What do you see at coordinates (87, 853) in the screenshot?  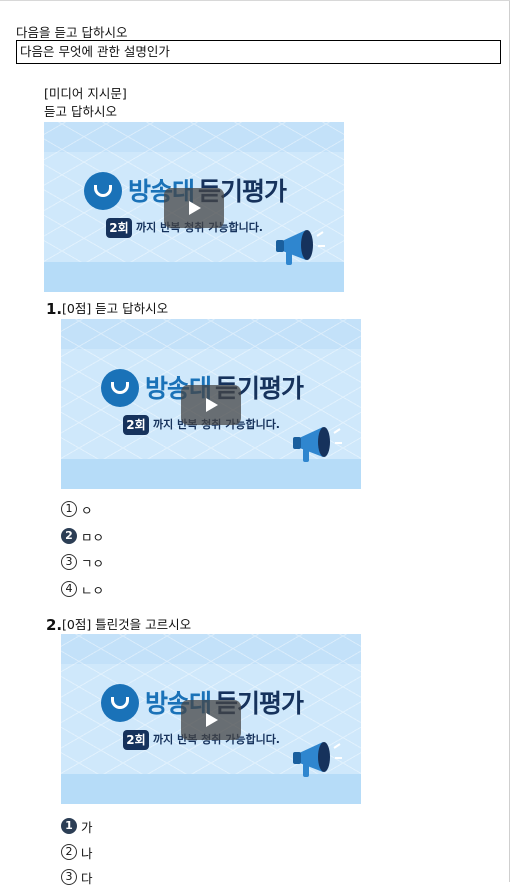 I see `option-text: 나` at bounding box center [87, 853].